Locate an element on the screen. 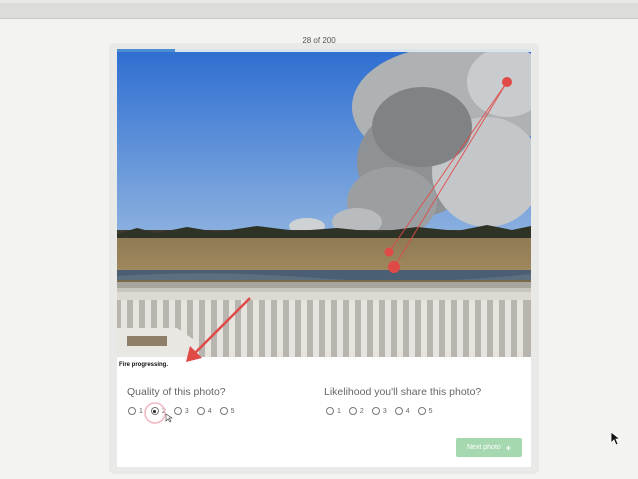  quality-options: 1 2 3 4 5 is located at coordinates (185, 411).